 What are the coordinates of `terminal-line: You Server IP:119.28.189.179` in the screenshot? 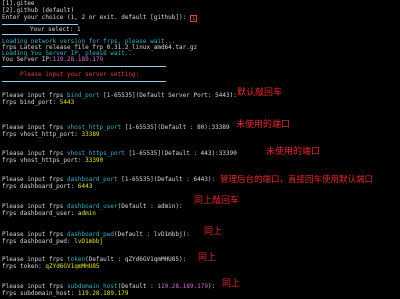 It's located at (52, 60).